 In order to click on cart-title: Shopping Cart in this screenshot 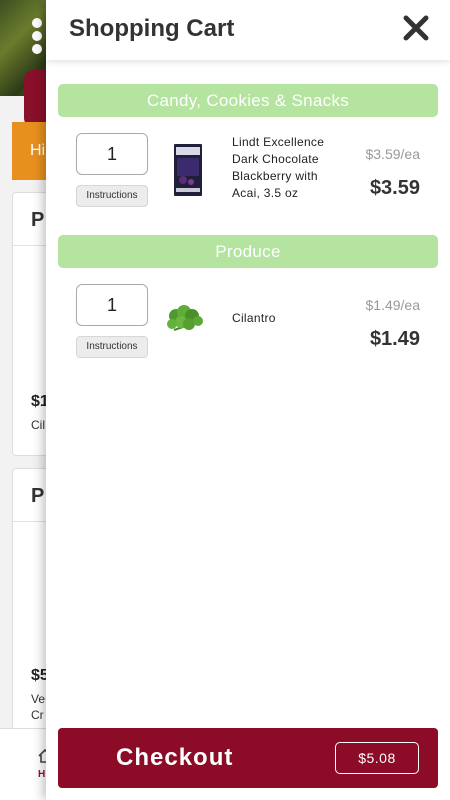, I will do `click(152, 28)`.